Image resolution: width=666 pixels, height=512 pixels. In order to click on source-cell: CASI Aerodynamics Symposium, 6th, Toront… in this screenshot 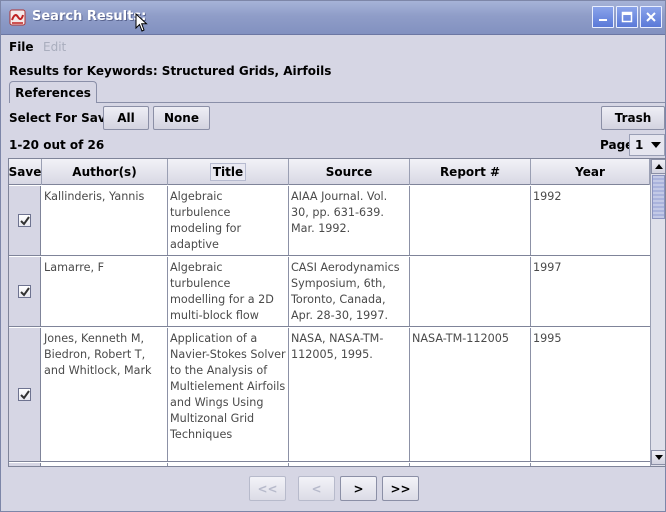, I will do `click(349, 291)`.